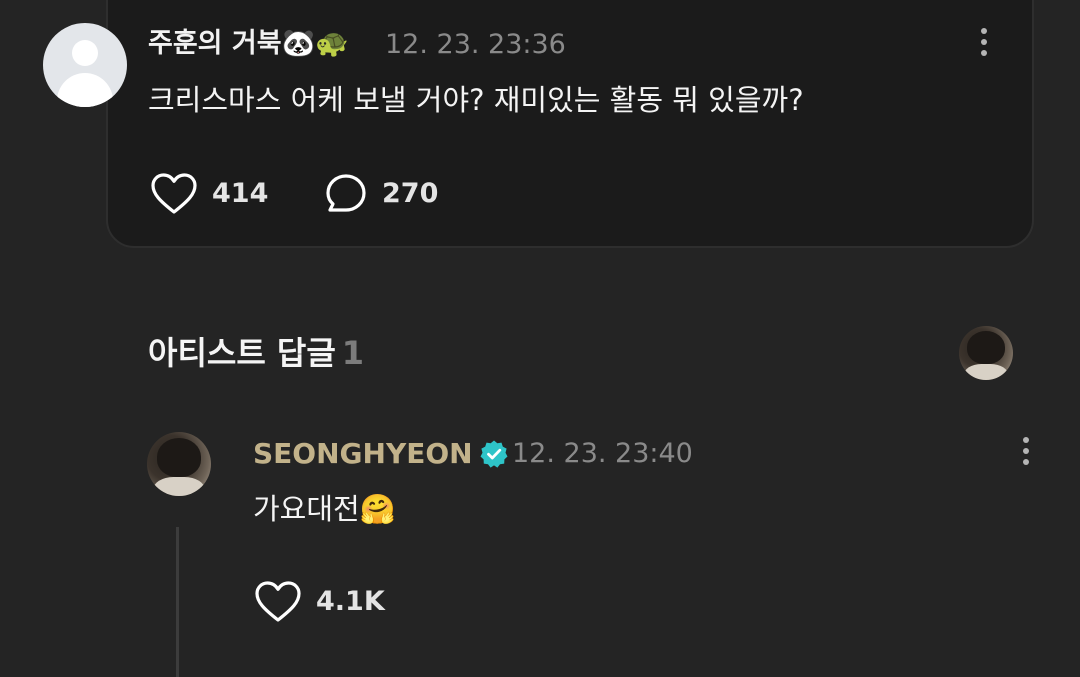 This screenshot has width=1080, height=677. What do you see at coordinates (381, 194) in the screenshot?
I see `post-comment-button: 270` at bounding box center [381, 194].